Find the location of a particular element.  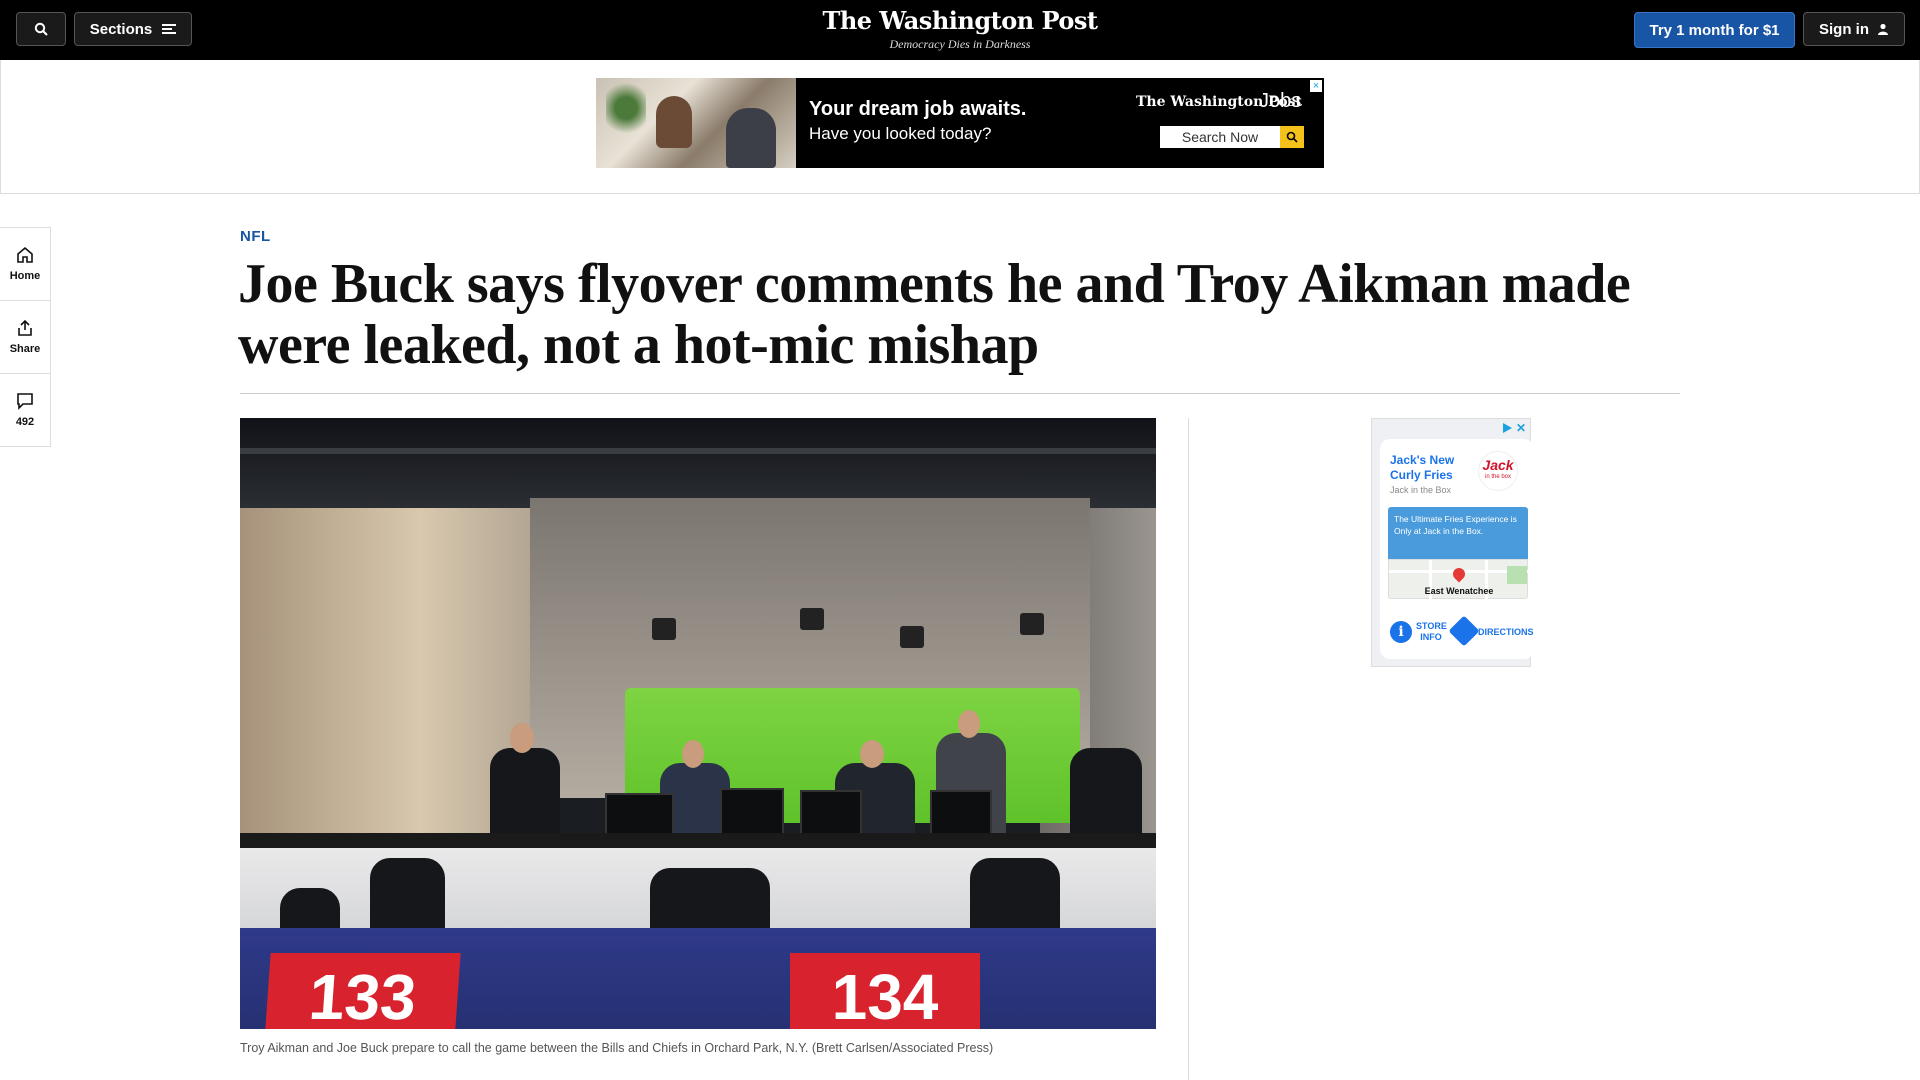

subscribe-button: Try 1 month for $1 is located at coordinates (1714, 30).